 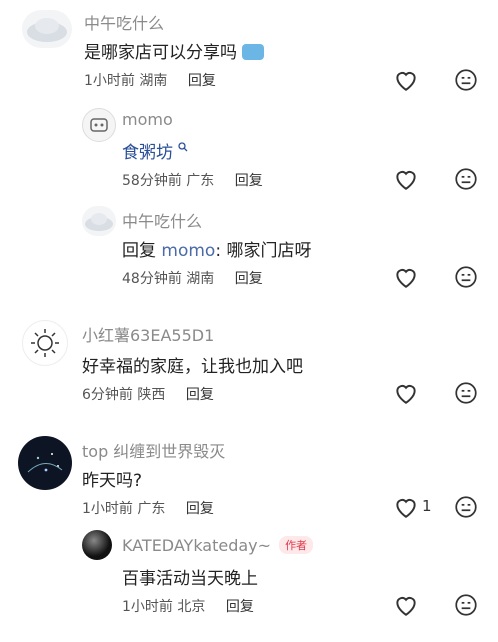 What do you see at coordinates (253, 52) in the screenshot?
I see `bus-emoji-icon` at bounding box center [253, 52].